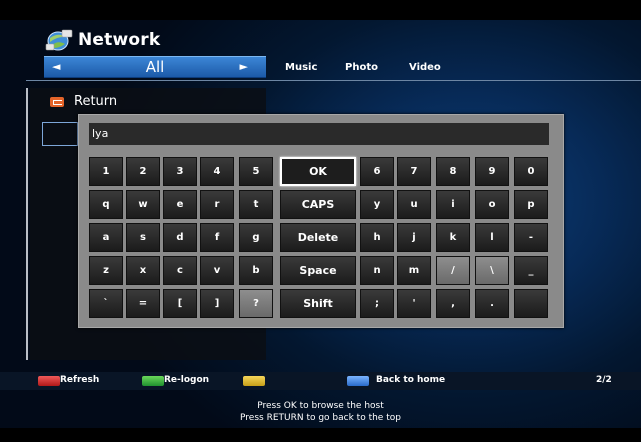  What do you see at coordinates (256, 270) in the screenshot?
I see `key-b: b` at bounding box center [256, 270].